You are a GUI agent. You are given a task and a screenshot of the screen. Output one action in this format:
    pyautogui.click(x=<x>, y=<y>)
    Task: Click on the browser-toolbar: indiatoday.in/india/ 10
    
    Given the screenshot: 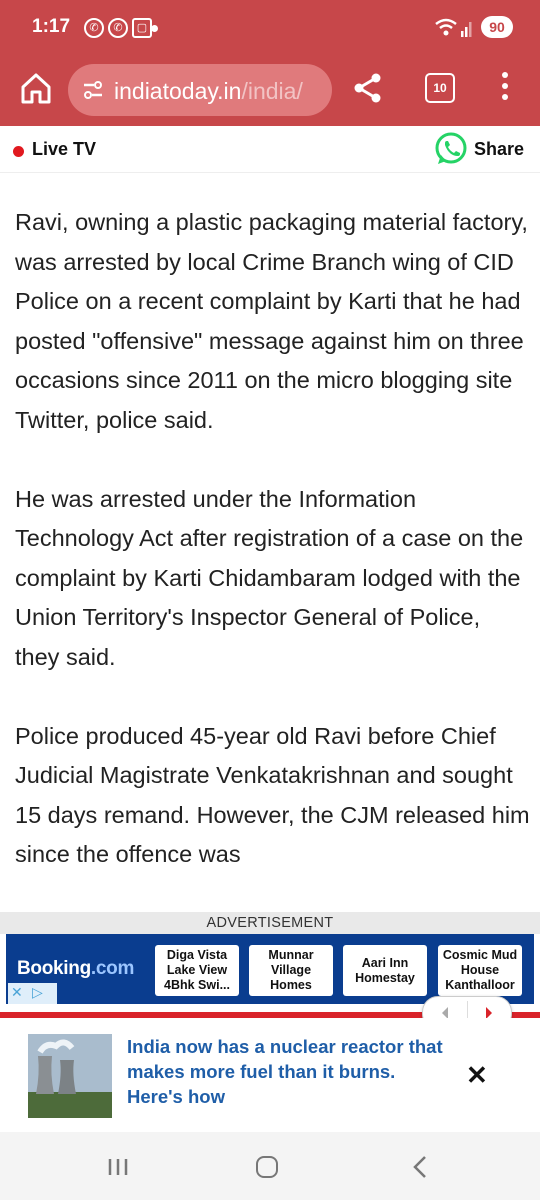 What is the action you would take?
    pyautogui.click(x=270, y=92)
    